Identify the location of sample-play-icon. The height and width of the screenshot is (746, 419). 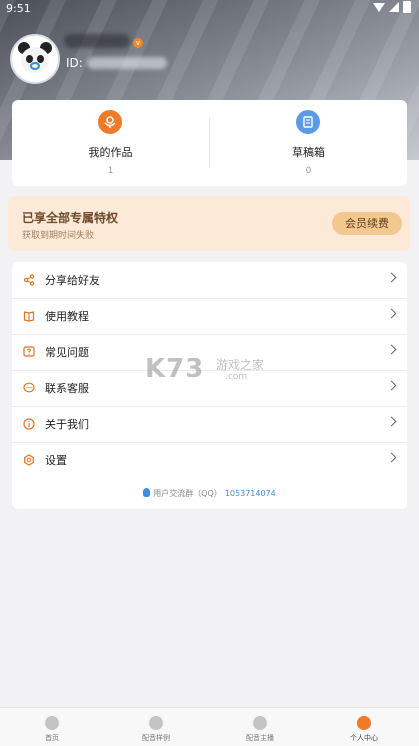
(156, 723).